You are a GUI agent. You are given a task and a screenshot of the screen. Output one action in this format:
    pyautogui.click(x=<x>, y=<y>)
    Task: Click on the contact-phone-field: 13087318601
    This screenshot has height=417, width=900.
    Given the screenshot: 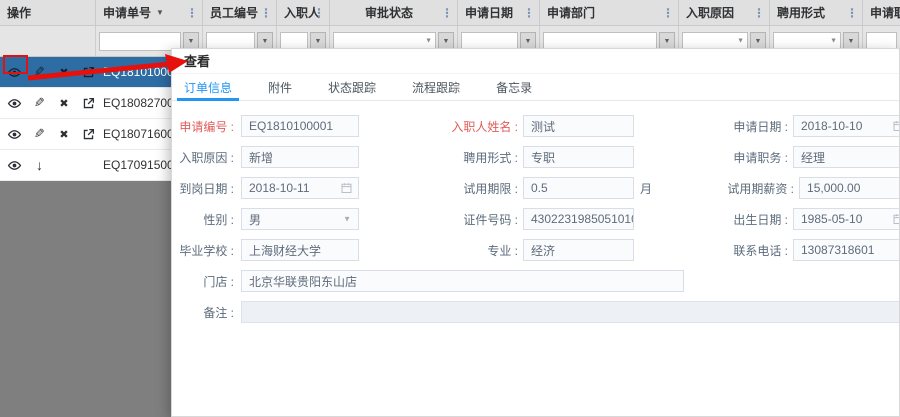 What is the action you would take?
    pyautogui.click(x=846, y=250)
    